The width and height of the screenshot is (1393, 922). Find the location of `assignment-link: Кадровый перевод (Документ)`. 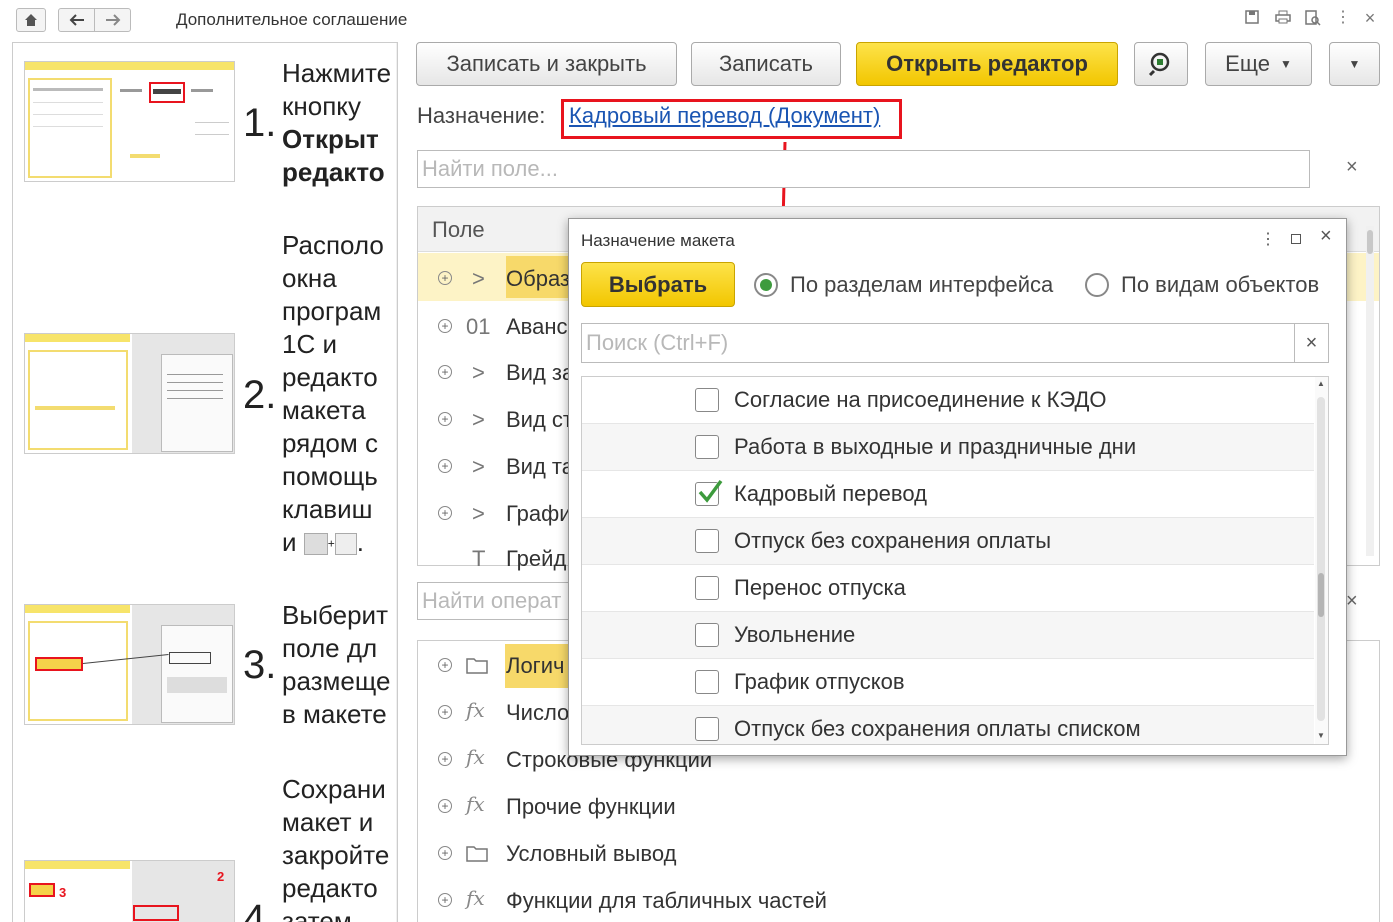

assignment-link: Кадровый перевод (Документ) is located at coordinates (724, 116).